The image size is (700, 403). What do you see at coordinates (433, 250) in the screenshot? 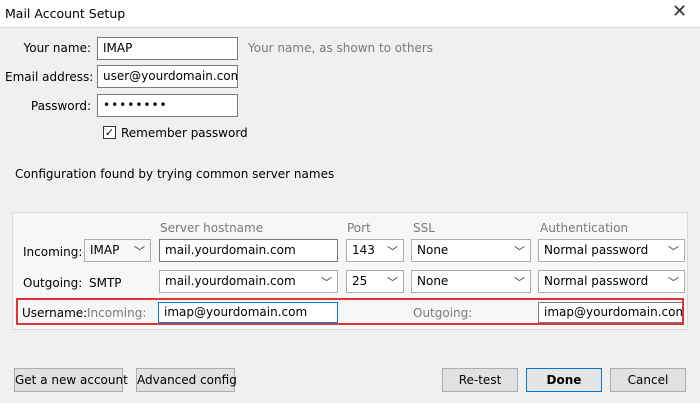
I see `incoming-ssl-value: None` at bounding box center [433, 250].